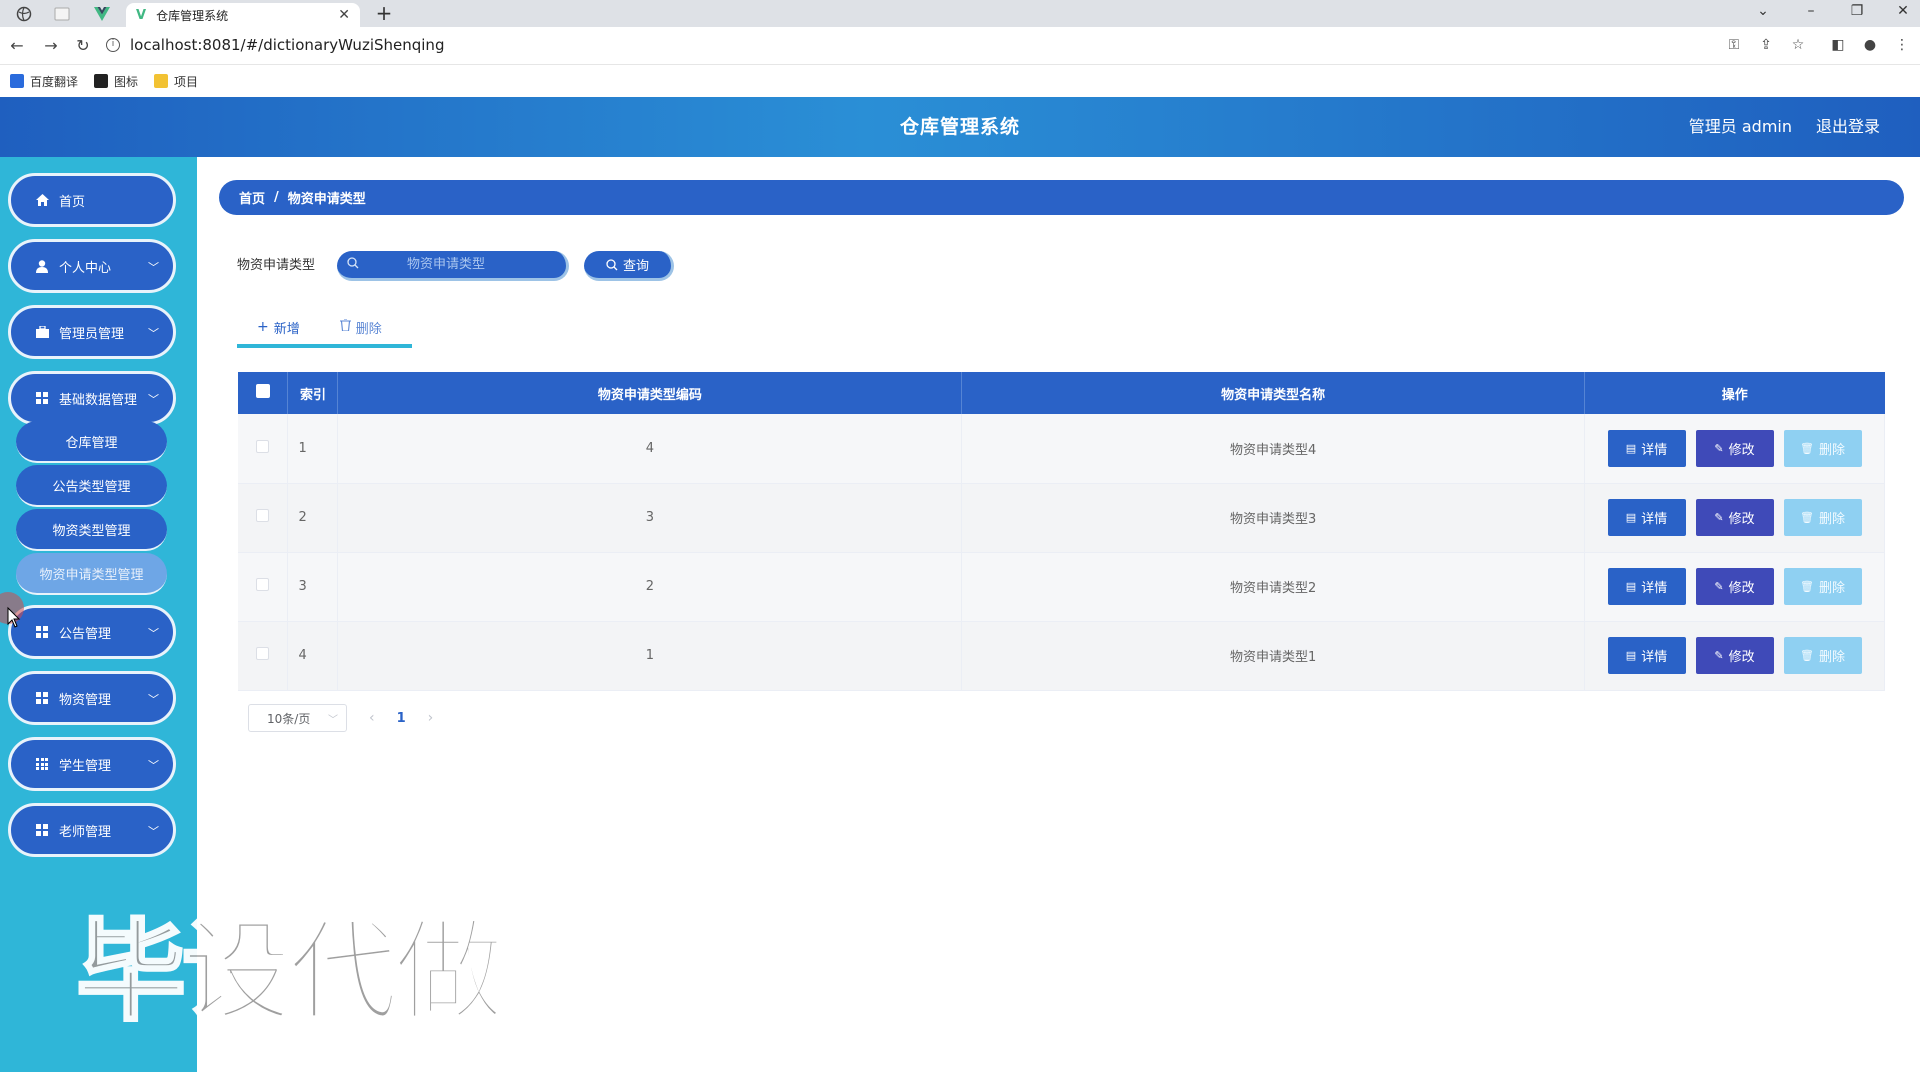 The image size is (1920, 1072). I want to click on sidebar-item-basic-data: 基础数据管理 ﹀, so click(92, 398).